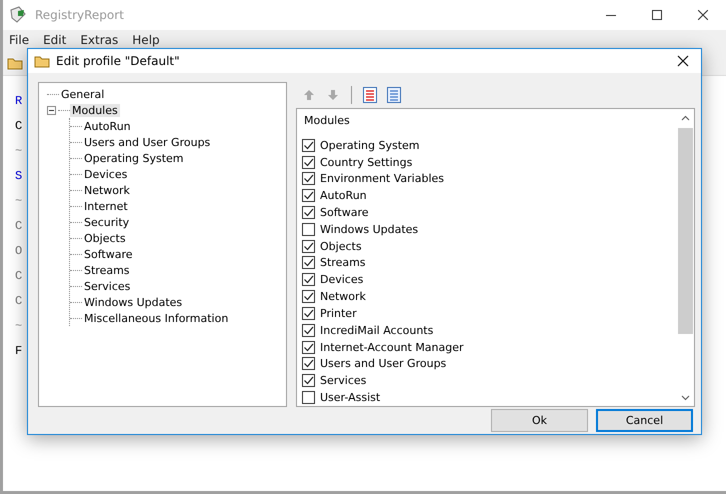 The width and height of the screenshot is (726, 494). I want to click on tree-item: Devices, so click(106, 174).